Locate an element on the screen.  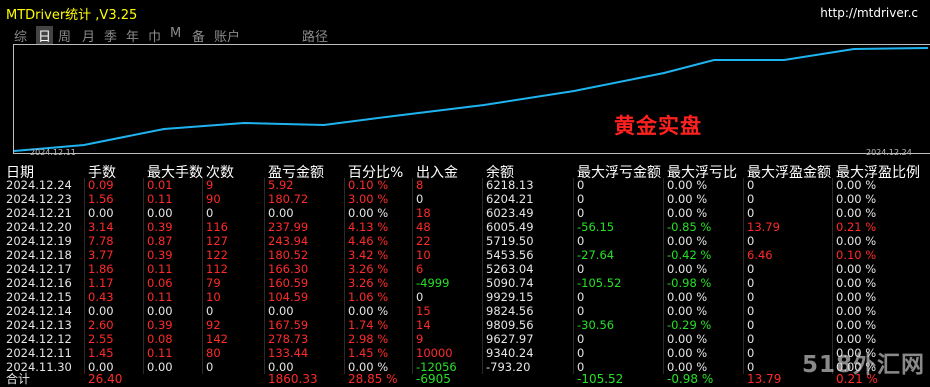
tab-2: 周 is located at coordinates (64, 35).